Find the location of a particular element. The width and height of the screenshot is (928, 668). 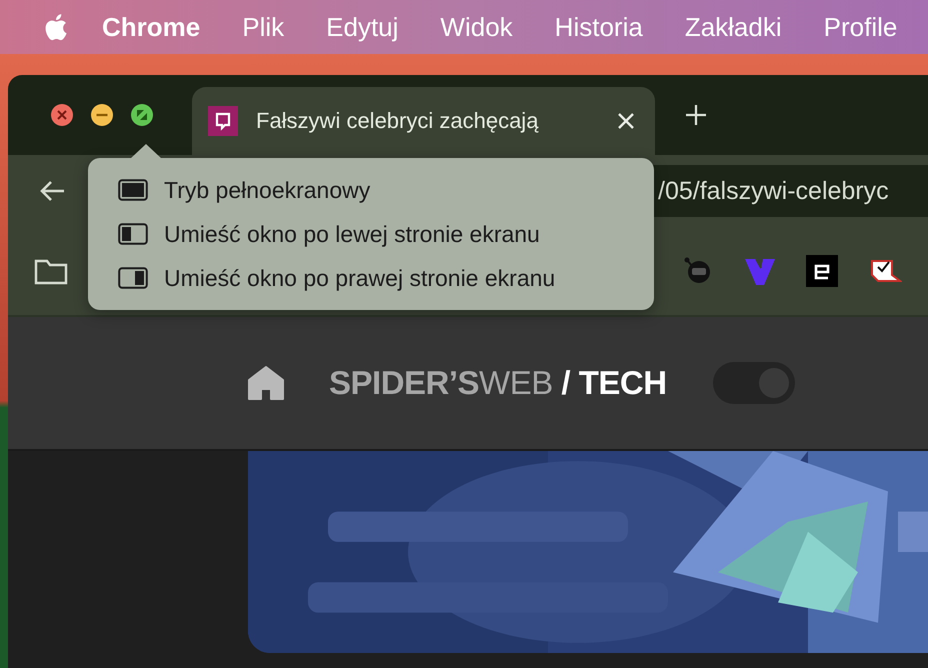

close-tab-icon is located at coordinates (626, 121).